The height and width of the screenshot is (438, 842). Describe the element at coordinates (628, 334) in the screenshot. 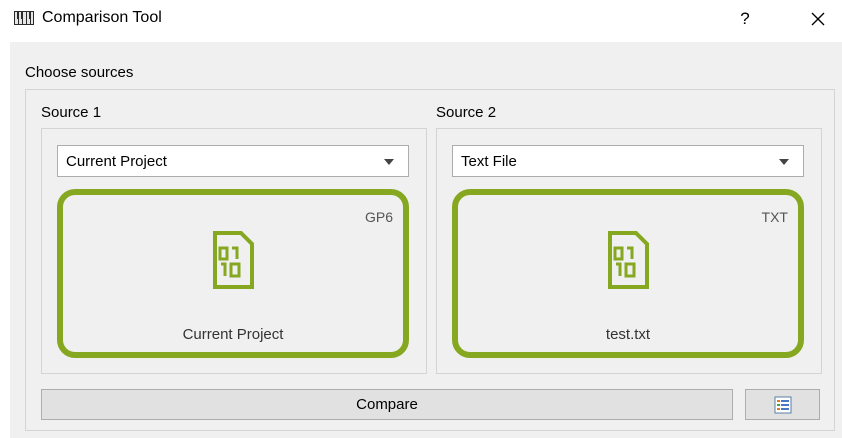

I see `source2-file-name: test.txt` at that location.